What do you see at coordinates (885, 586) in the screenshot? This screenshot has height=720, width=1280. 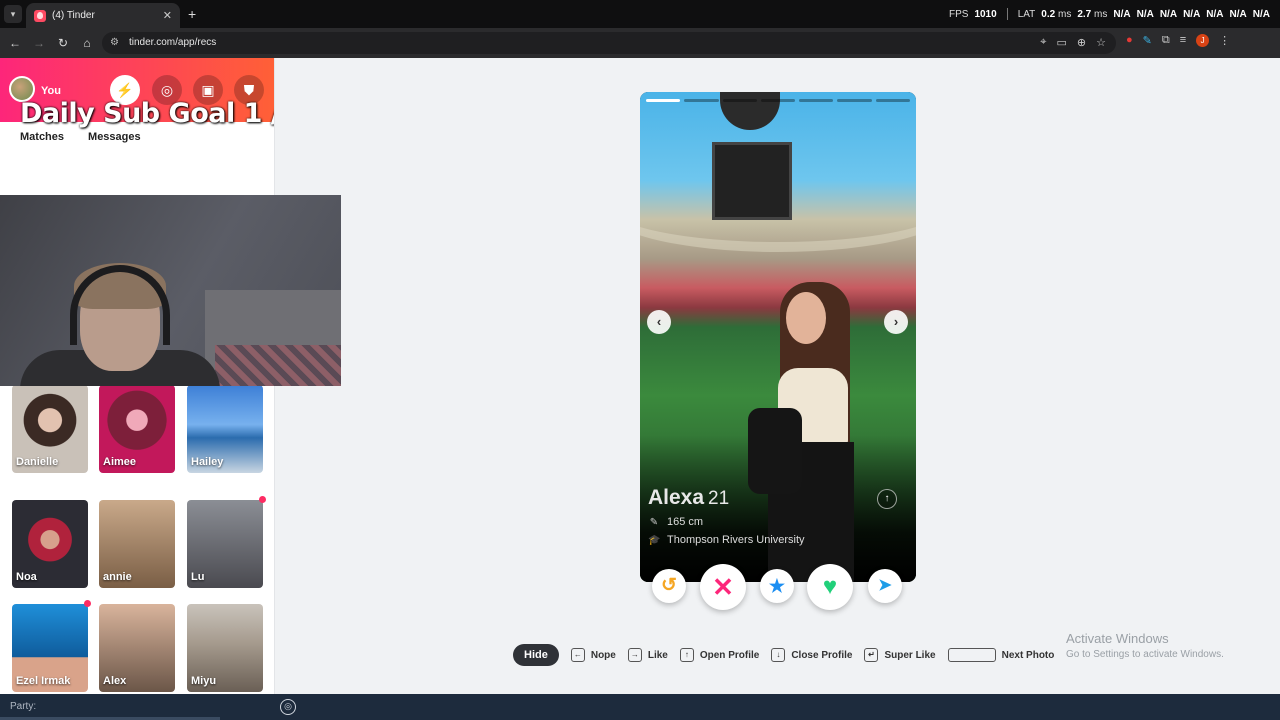 I see `boost-button: ➤` at bounding box center [885, 586].